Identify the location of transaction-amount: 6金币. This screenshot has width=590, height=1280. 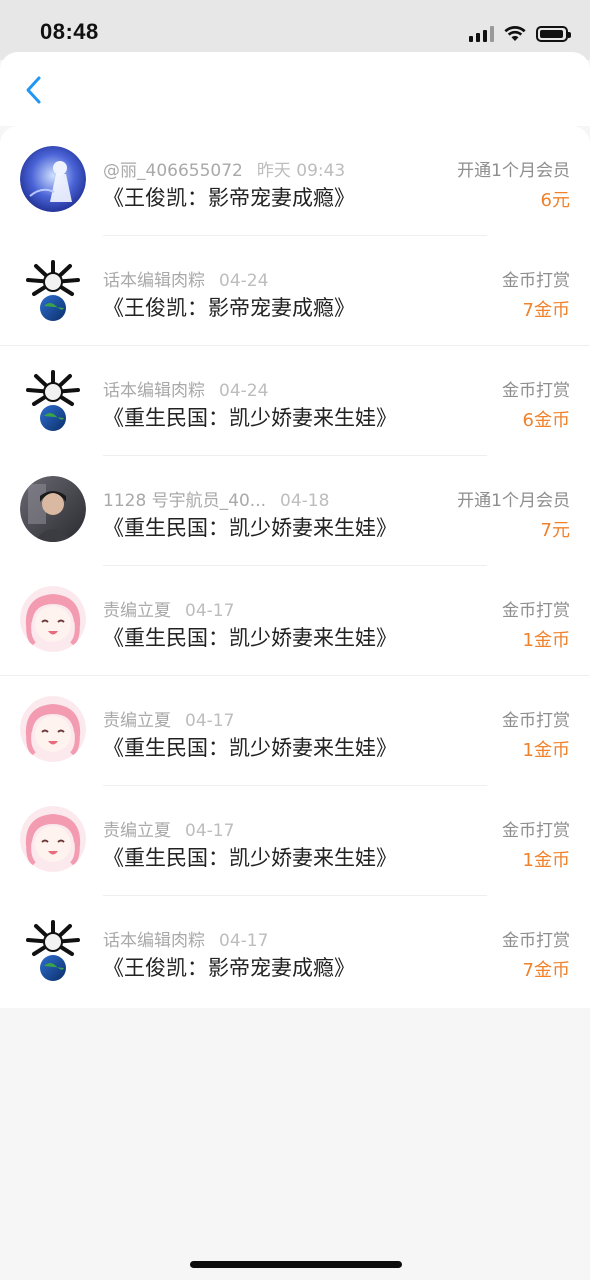
(546, 420).